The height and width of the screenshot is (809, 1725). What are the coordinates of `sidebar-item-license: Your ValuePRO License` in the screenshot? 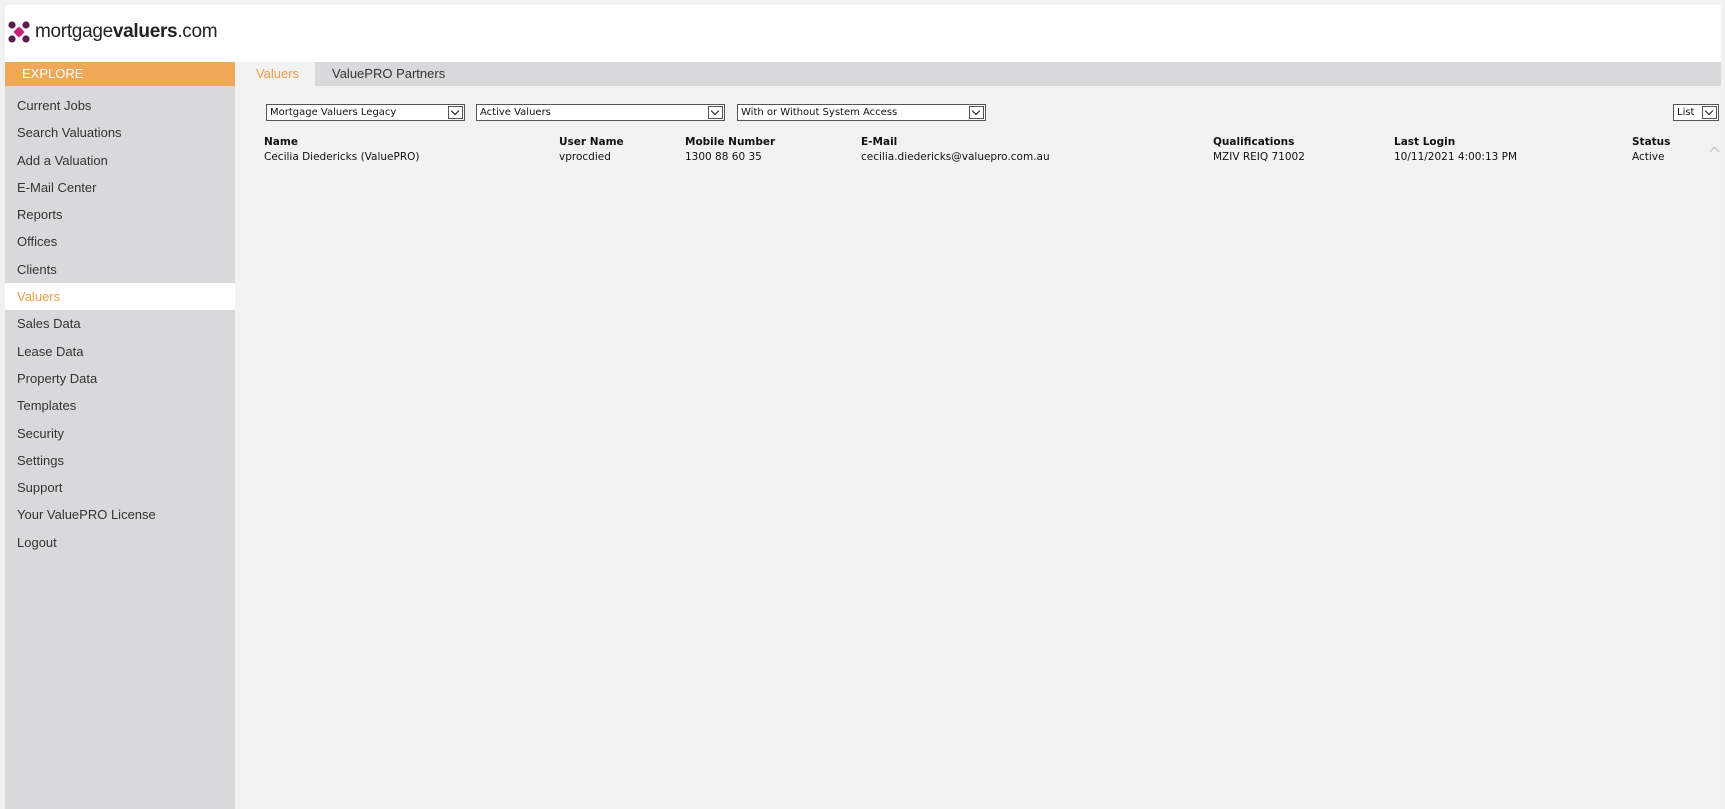 It's located at (120, 514).